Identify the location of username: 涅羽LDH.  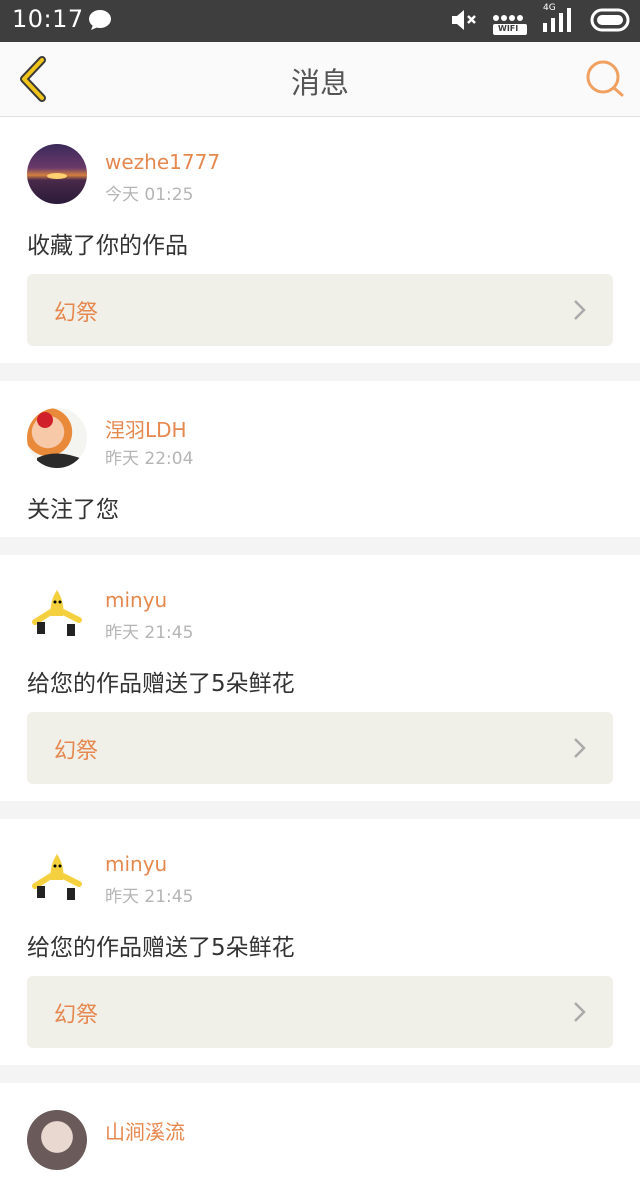
(146, 428).